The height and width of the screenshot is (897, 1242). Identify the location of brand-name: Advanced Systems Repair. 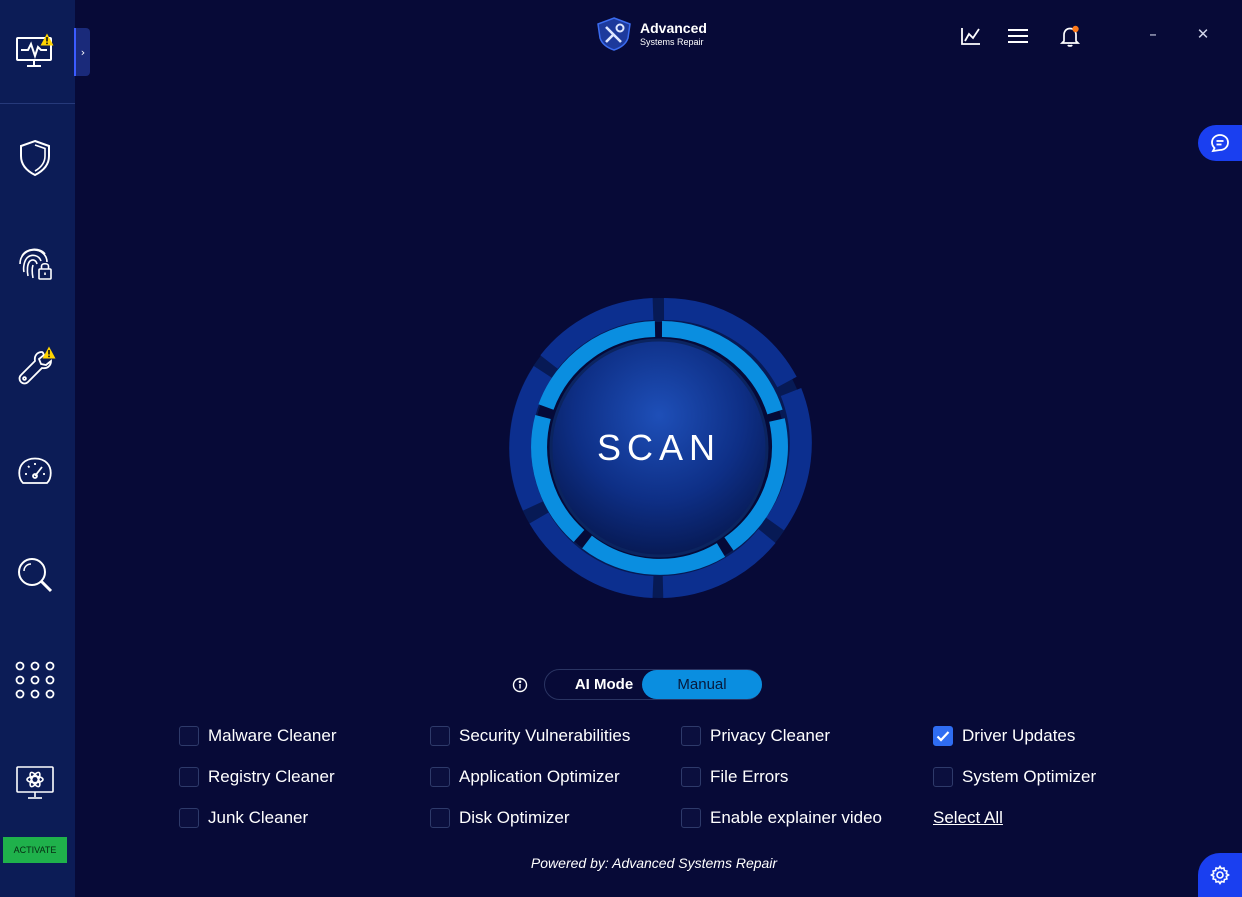
(673, 34).